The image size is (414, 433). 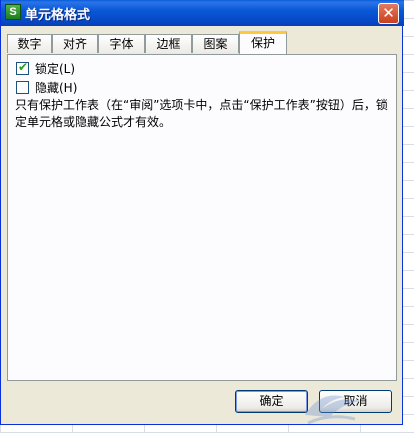 I want to click on tab-font: 字体, so click(x=121, y=43).